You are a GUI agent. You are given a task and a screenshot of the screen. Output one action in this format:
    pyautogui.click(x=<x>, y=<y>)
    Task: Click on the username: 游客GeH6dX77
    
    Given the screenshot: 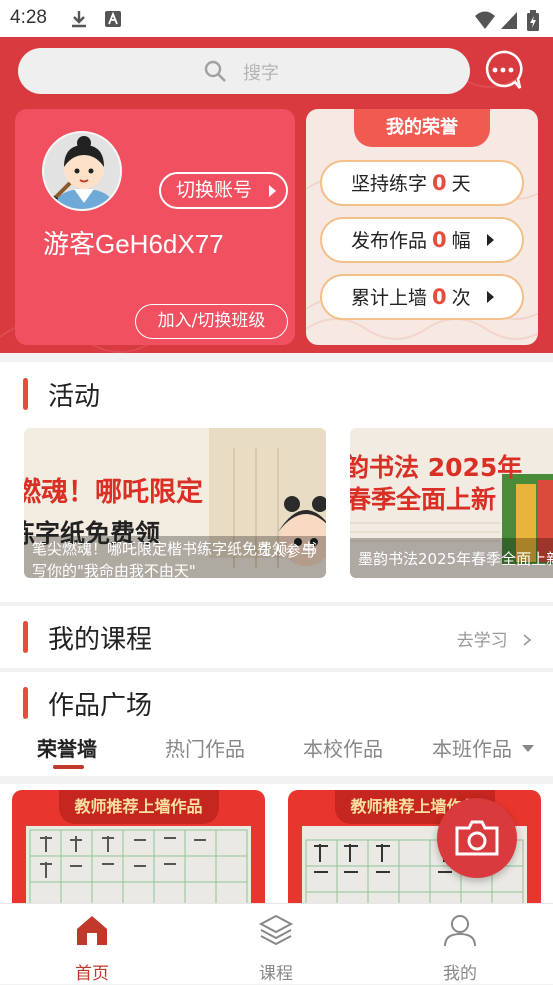 What is the action you would take?
    pyautogui.click(x=133, y=244)
    